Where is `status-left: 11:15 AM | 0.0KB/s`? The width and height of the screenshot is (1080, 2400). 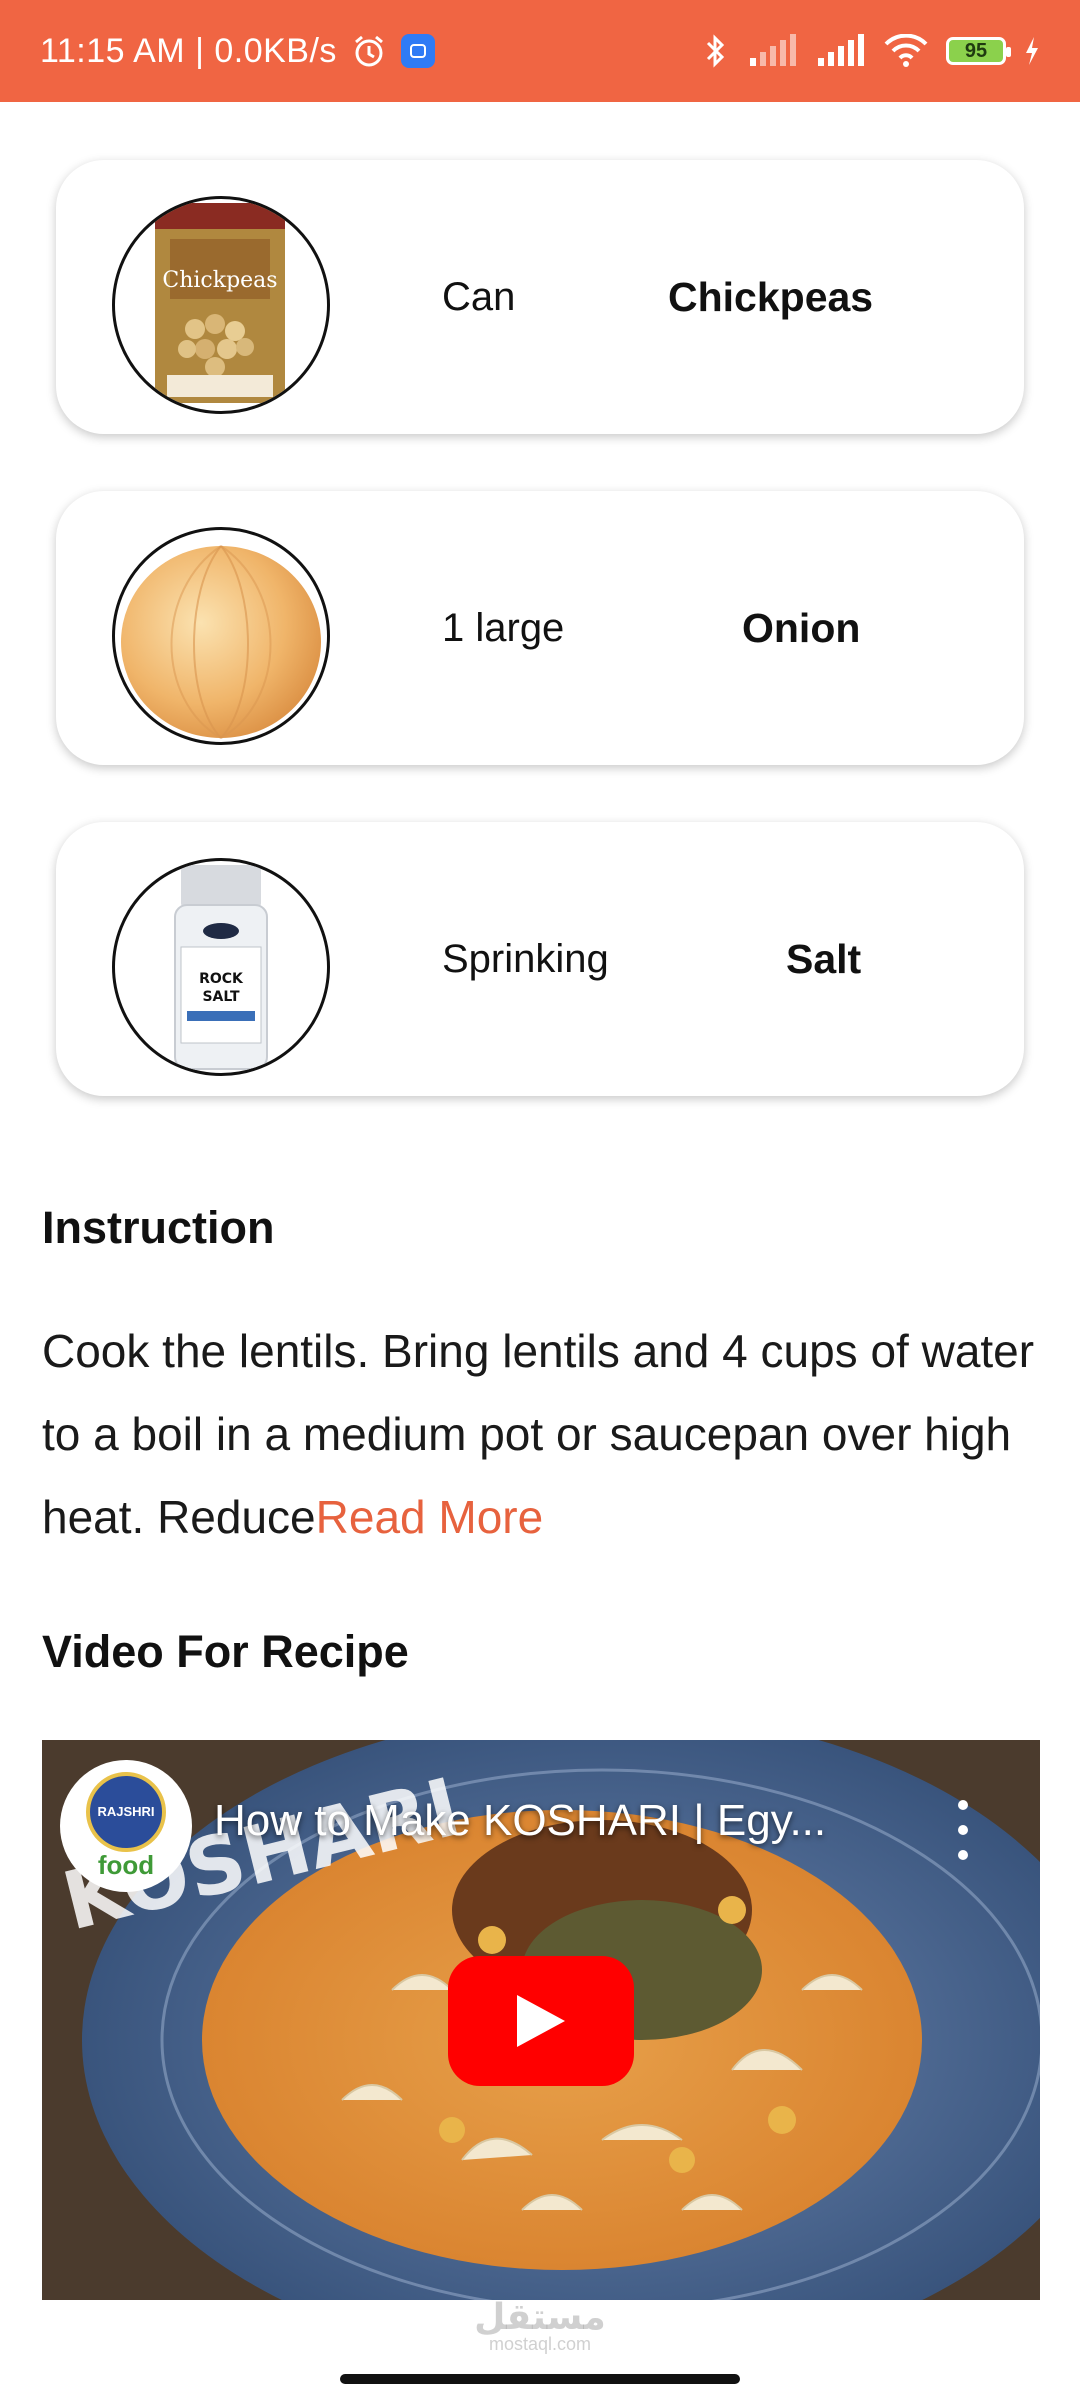
status-left: 11:15 AM | 0.0KB/s is located at coordinates (237, 51).